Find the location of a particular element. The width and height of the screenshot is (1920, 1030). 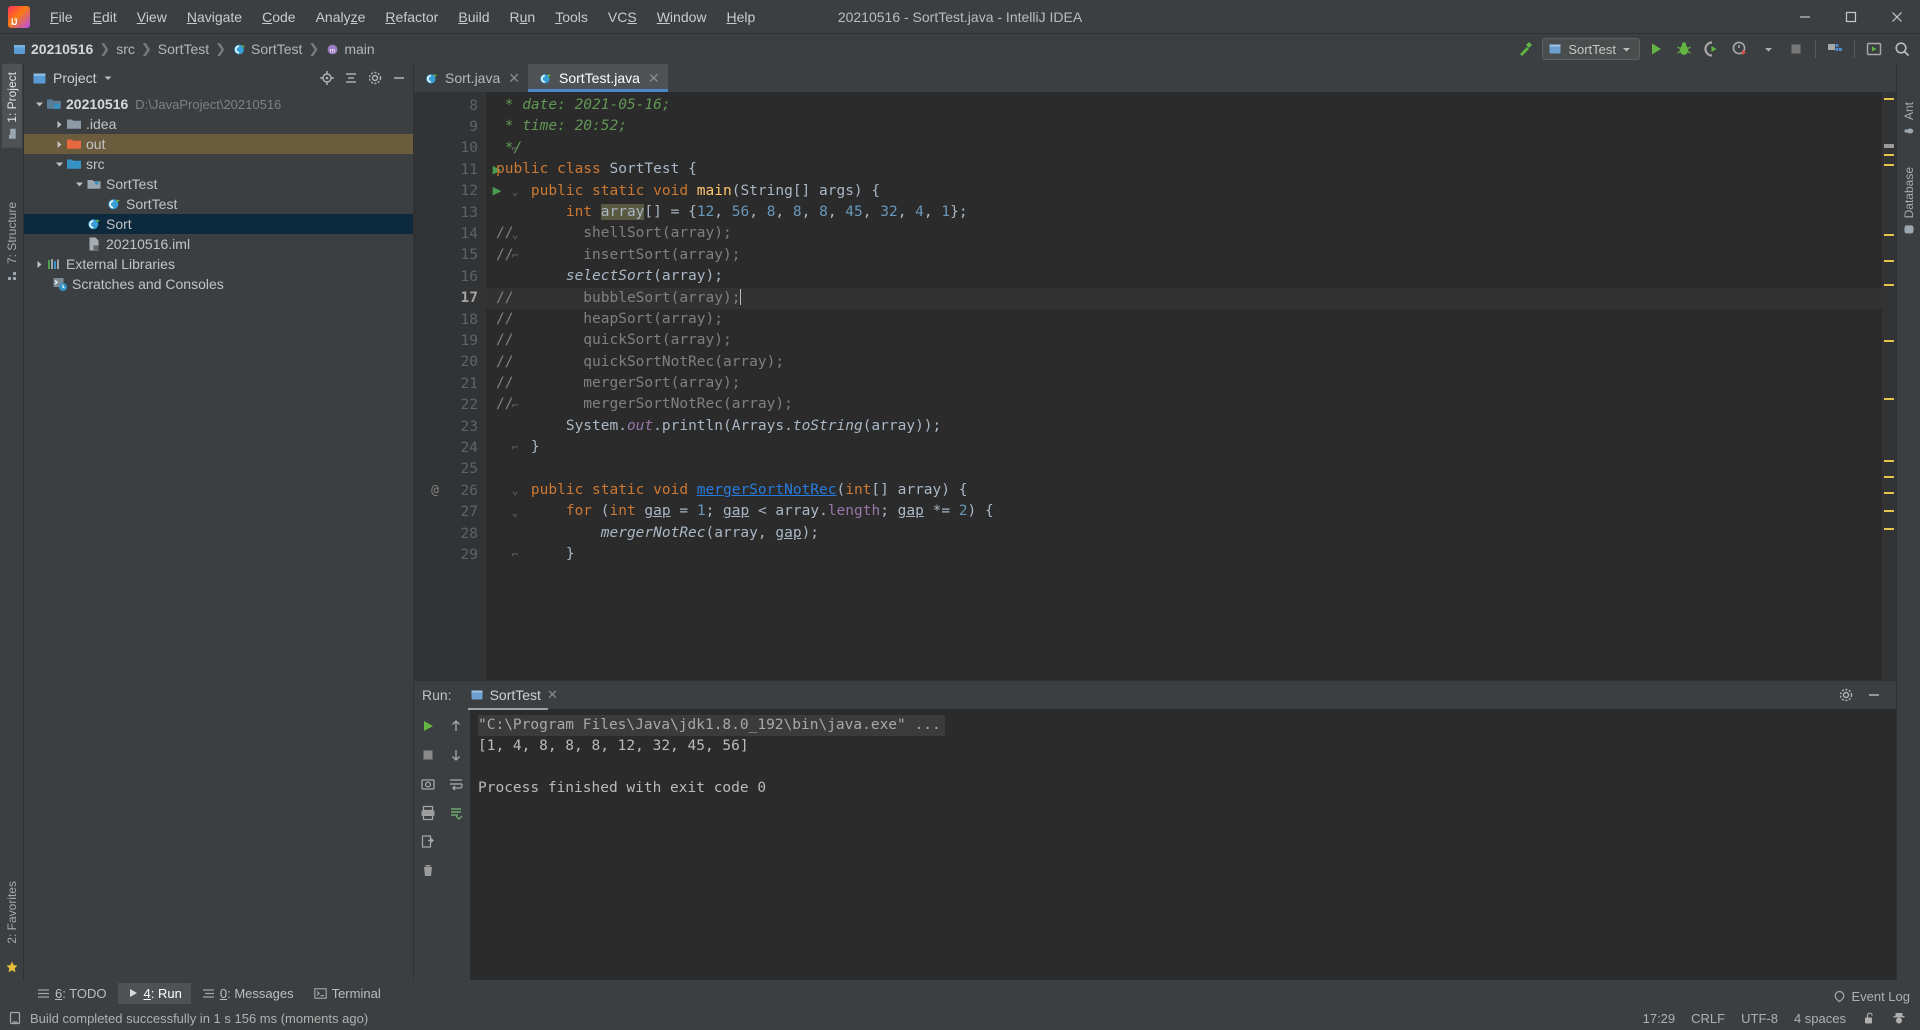

profile-icon is located at coordinates (1740, 49).